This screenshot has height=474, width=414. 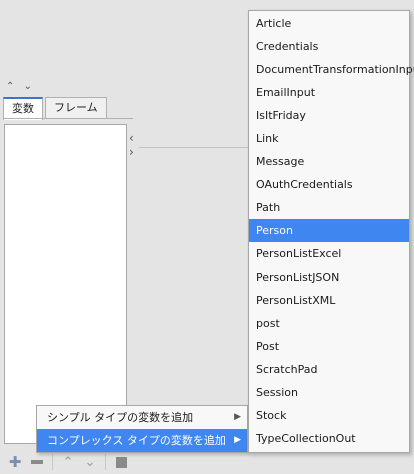 What do you see at coordinates (329, 23) in the screenshot?
I see `type-item-article: Article` at bounding box center [329, 23].